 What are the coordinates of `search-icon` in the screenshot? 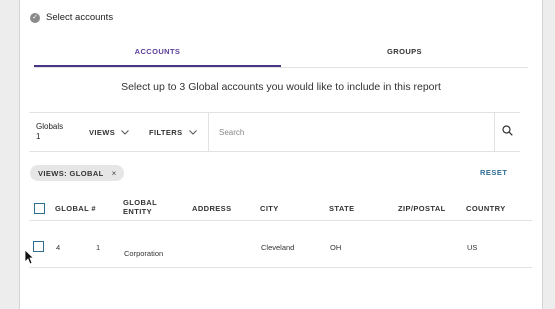 It's located at (507, 132).